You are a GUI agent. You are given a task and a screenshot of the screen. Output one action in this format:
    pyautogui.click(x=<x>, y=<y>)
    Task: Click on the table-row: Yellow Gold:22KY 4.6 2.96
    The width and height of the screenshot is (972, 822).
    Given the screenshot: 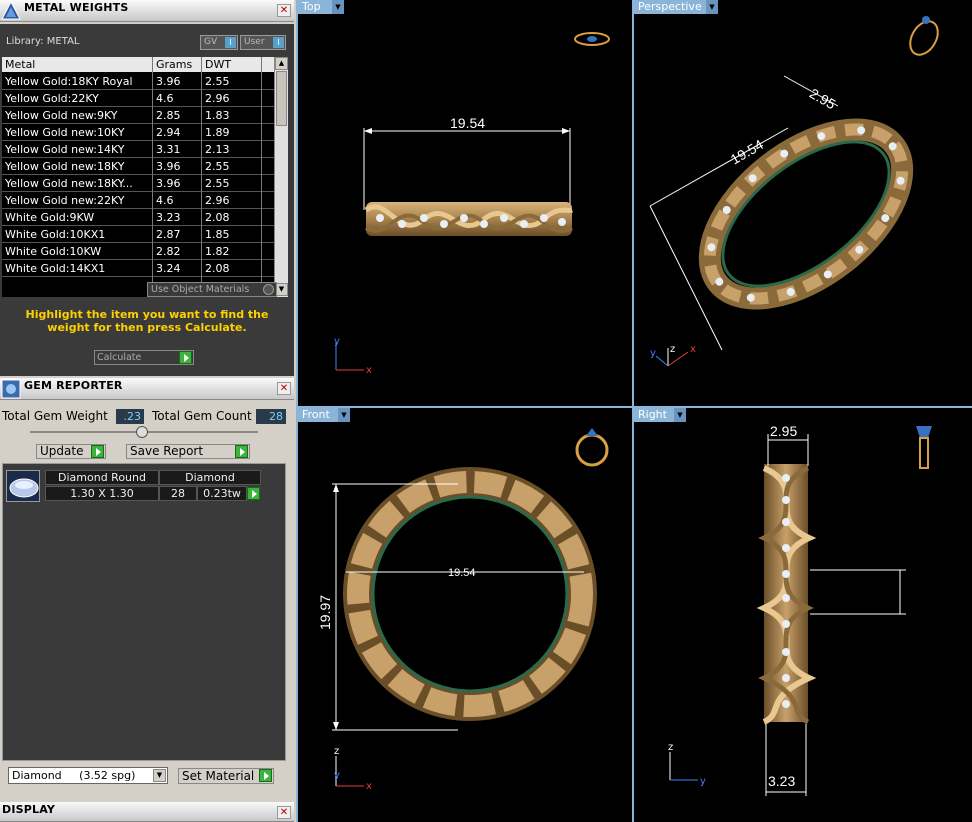 What is the action you would take?
    pyautogui.click(x=138, y=98)
    